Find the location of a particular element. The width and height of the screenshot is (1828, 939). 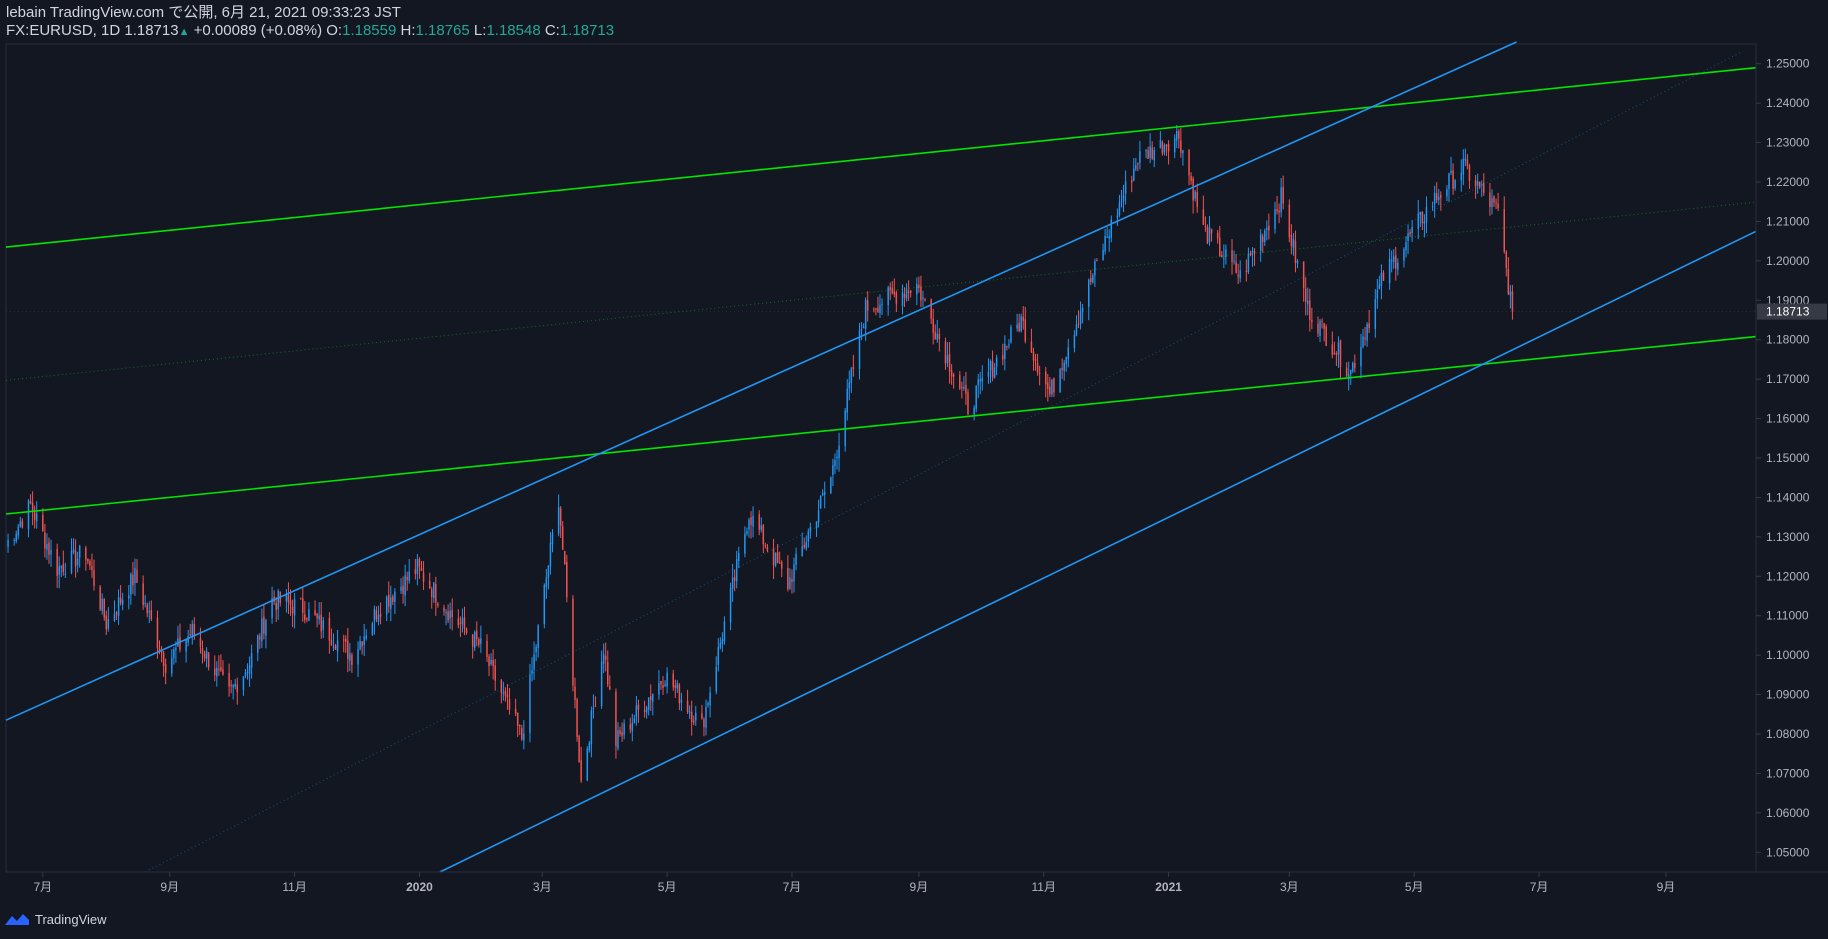

tradingview-footer: TradingView is located at coordinates (55, 919).